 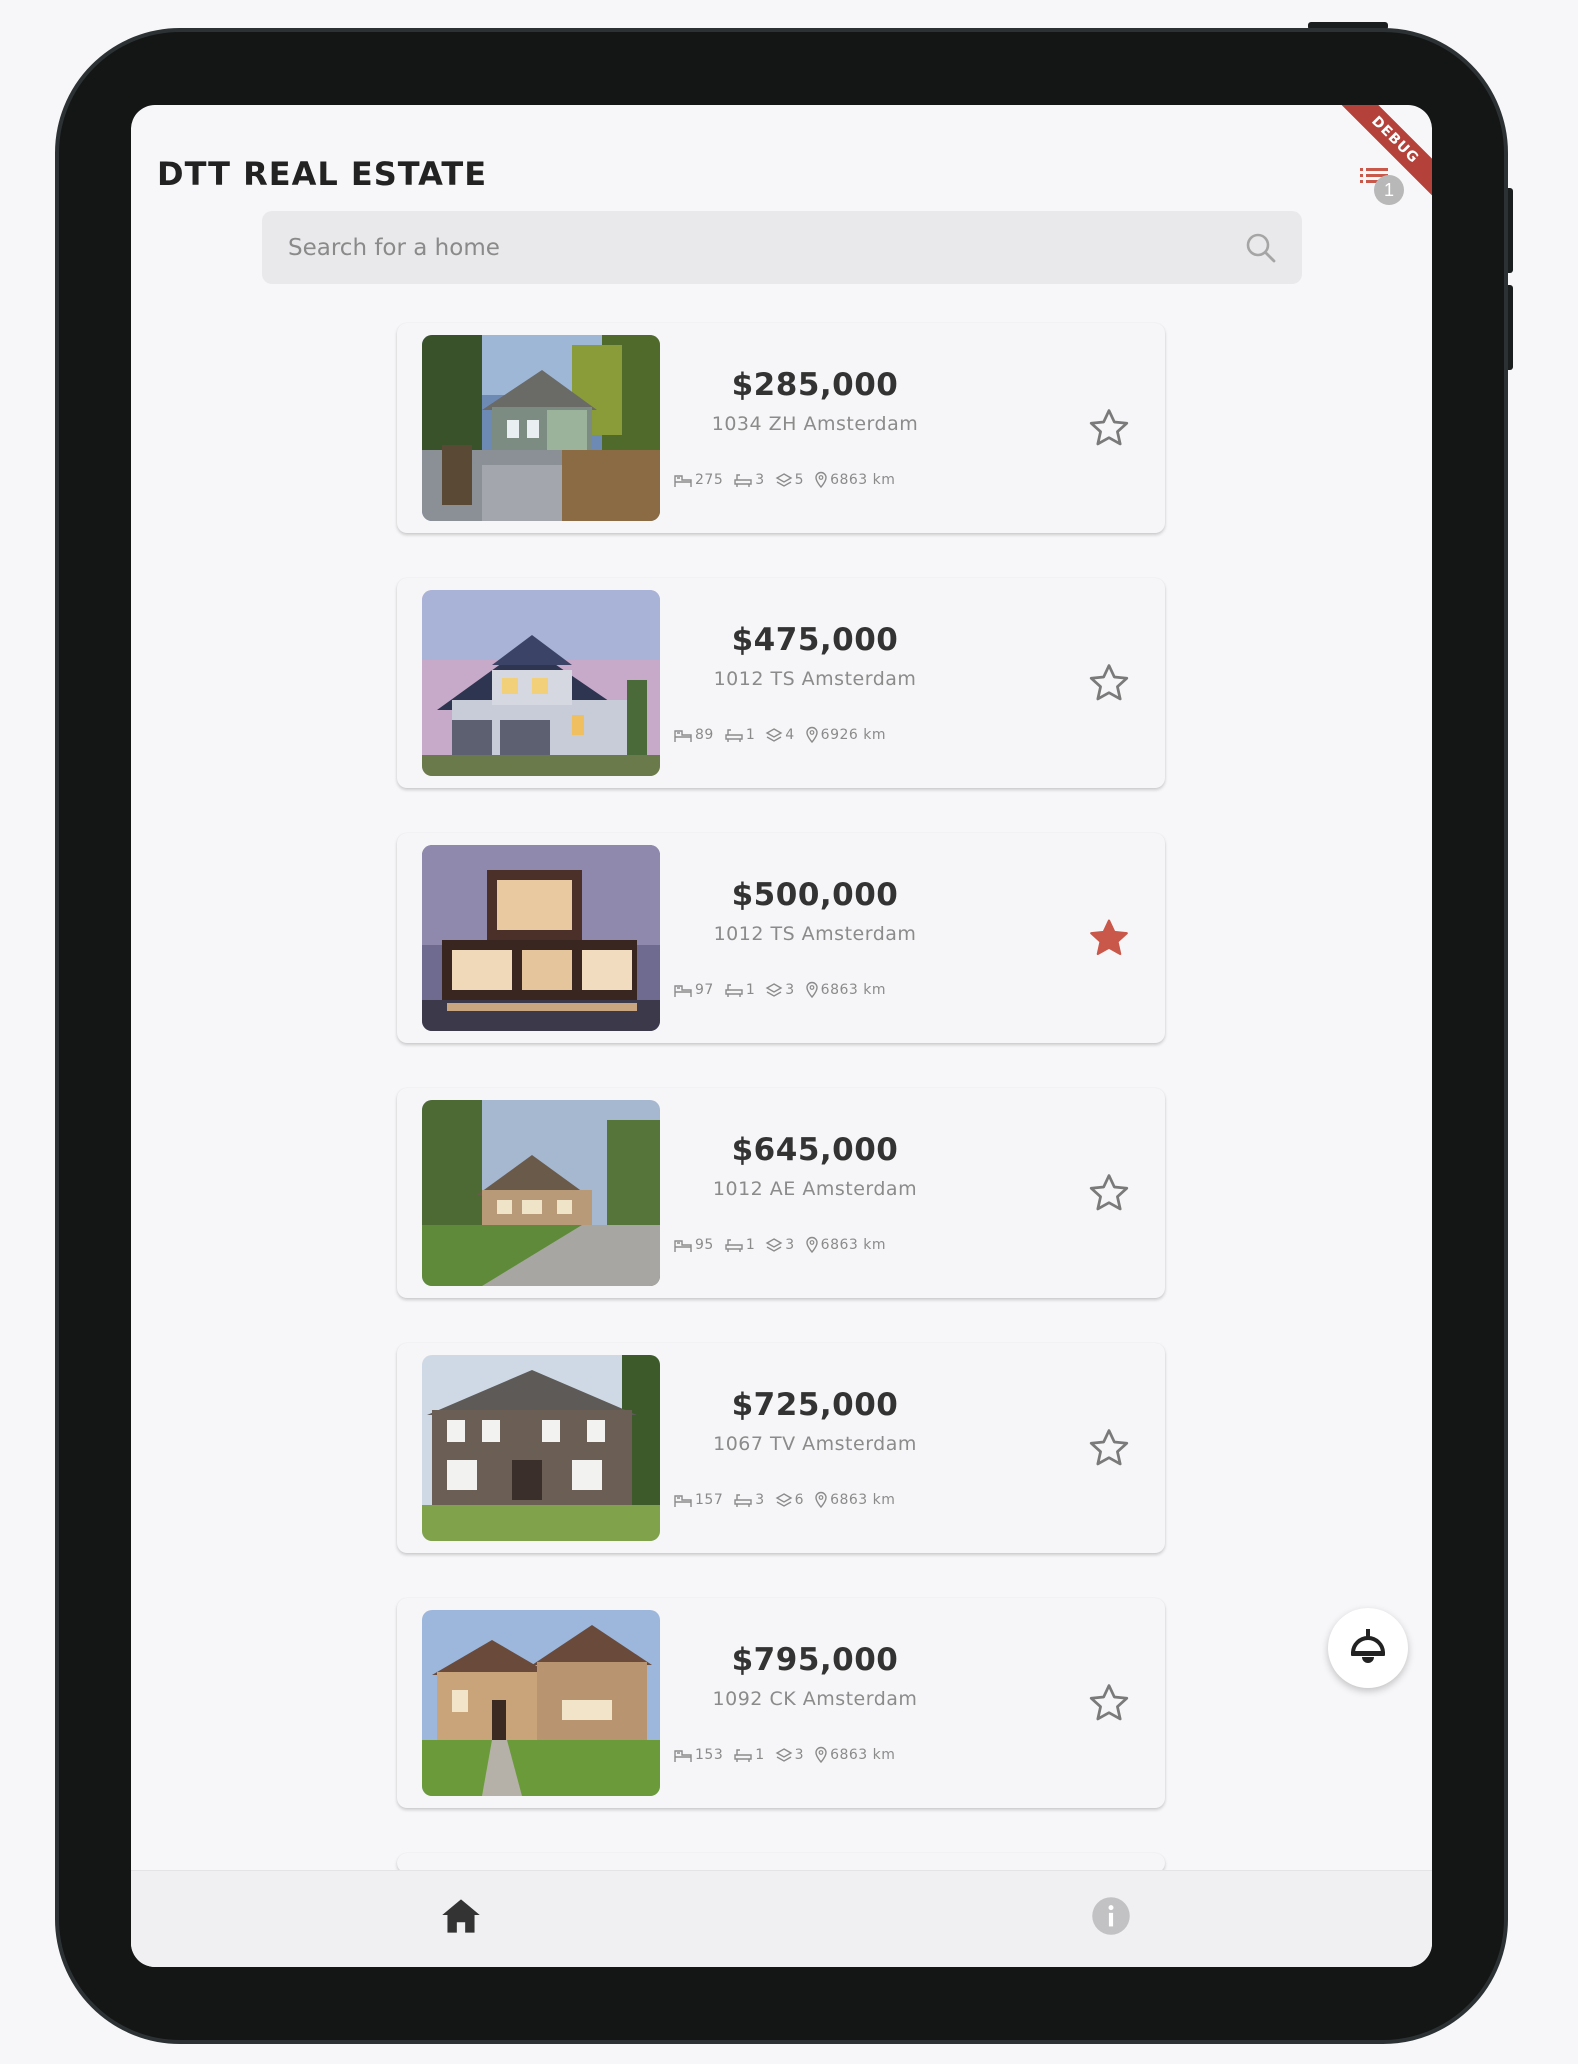 What do you see at coordinates (781, 938) in the screenshot?
I see `listing-card: $500,000 1012 TS Amsterdam 97 1 3 6863 k` at bounding box center [781, 938].